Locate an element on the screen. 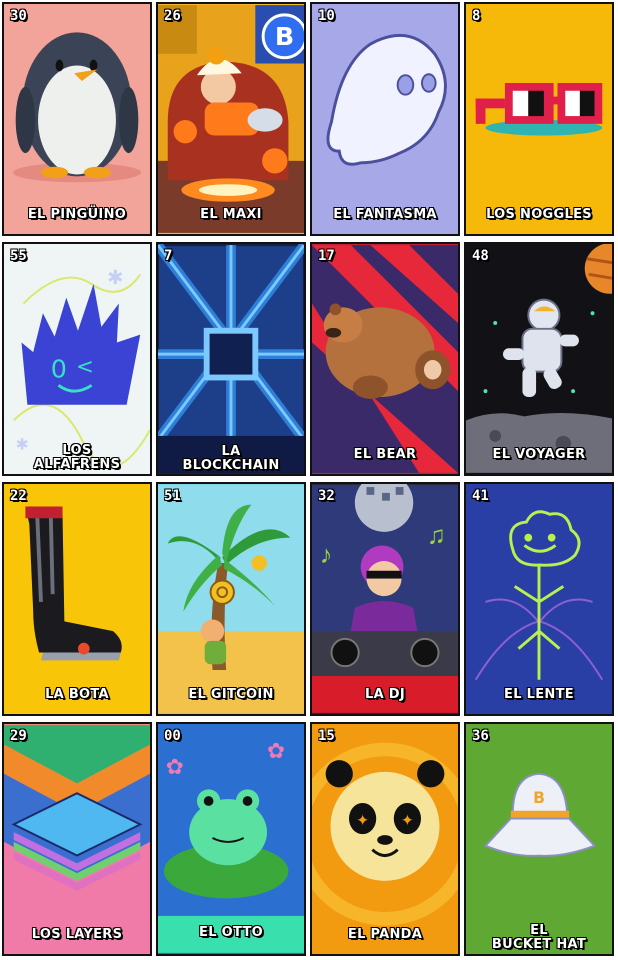 This screenshot has width=618, height=960. card-number: 17 is located at coordinates (326, 256).